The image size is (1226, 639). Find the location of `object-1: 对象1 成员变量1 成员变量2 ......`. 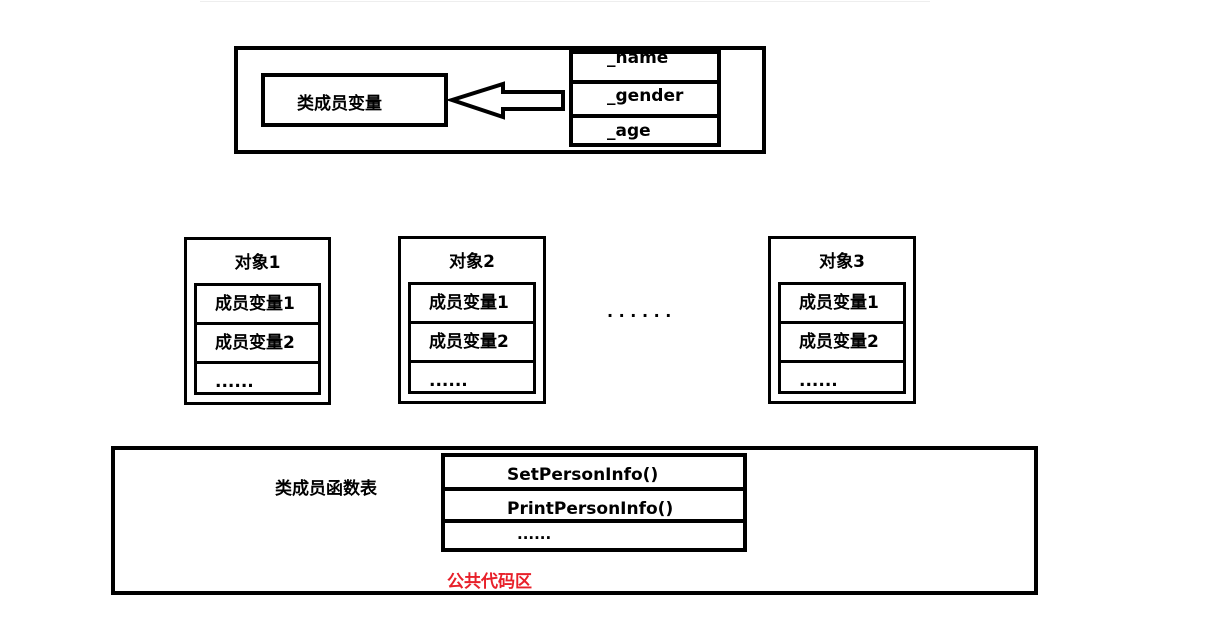

object-1: 对象1 成员变量1 成员变量2 ...... is located at coordinates (257, 321).